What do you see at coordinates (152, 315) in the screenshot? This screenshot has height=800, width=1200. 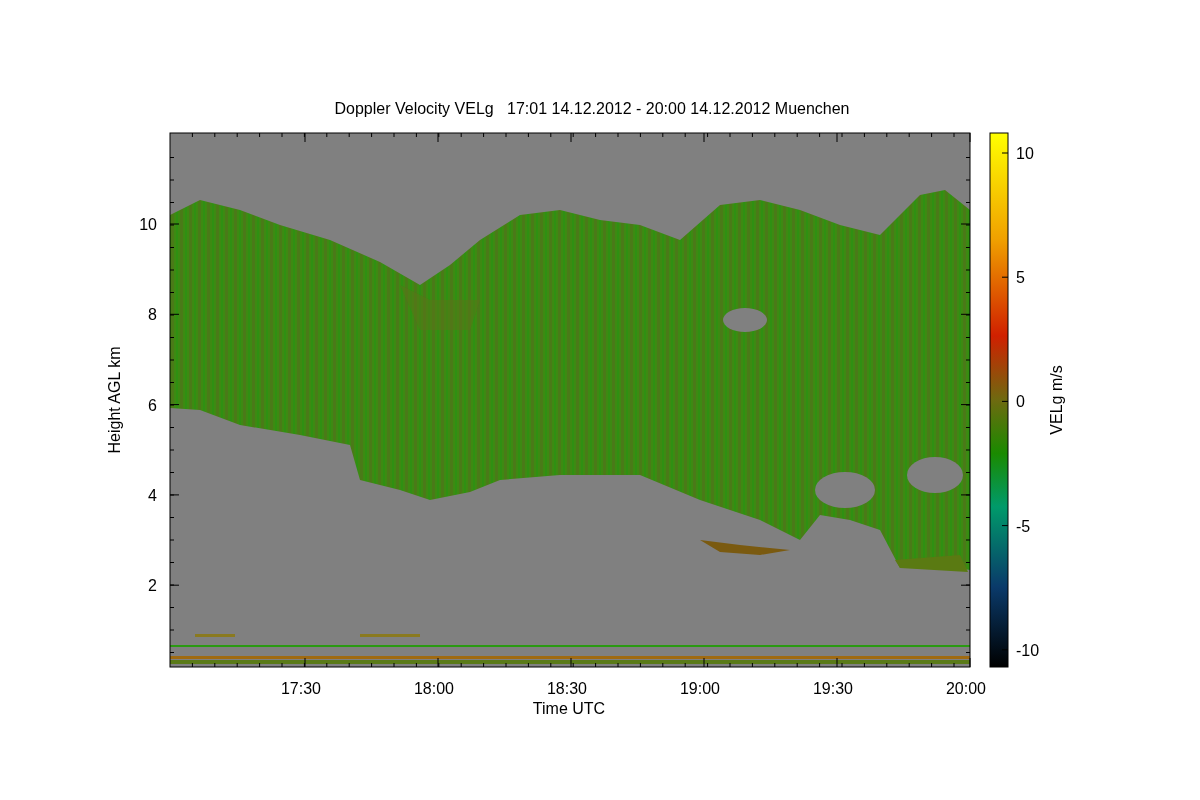 I see `tick-label: 8` at bounding box center [152, 315].